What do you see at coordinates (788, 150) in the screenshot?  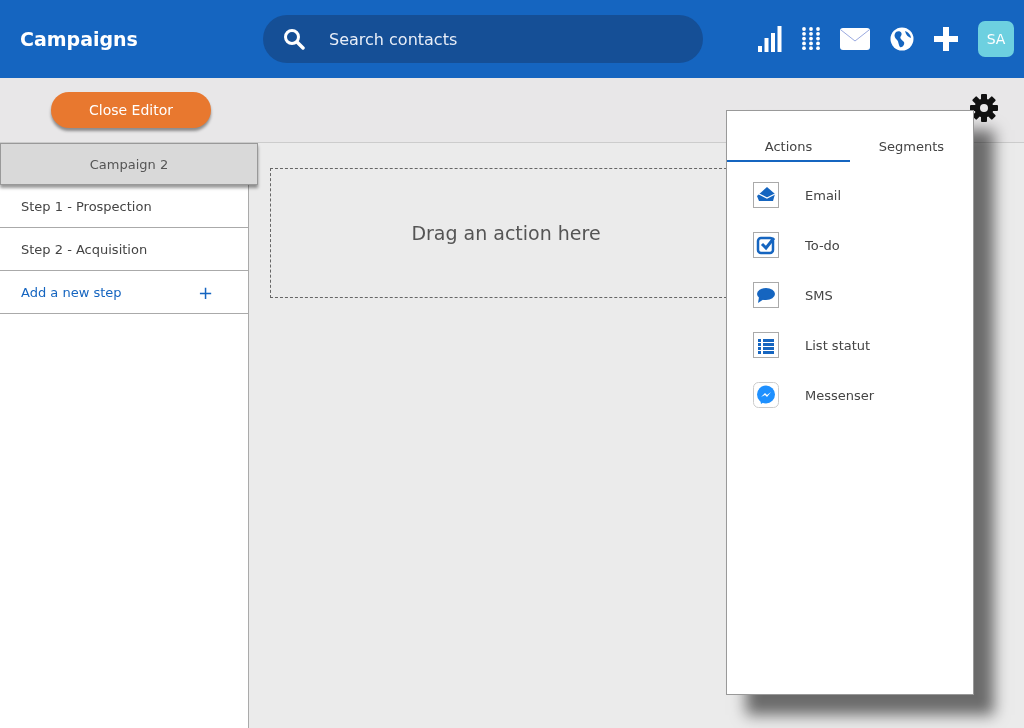 I see `panel-tab: Actions` at bounding box center [788, 150].